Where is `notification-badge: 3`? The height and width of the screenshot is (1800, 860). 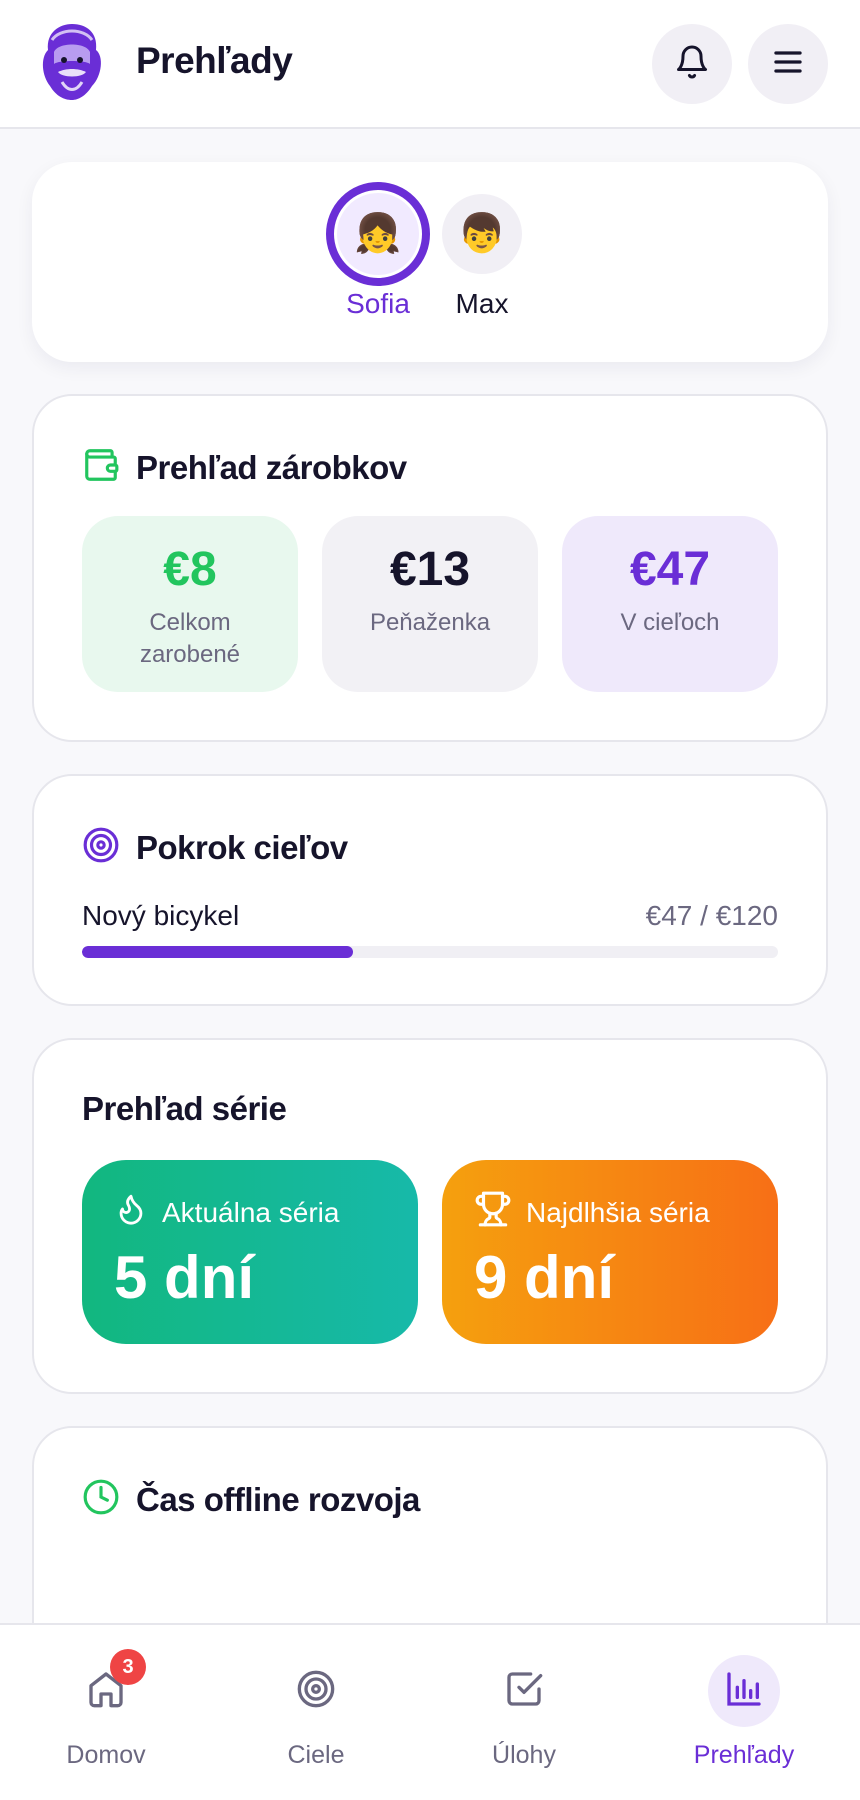 notification-badge: 3 is located at coordinates (128, 1667).